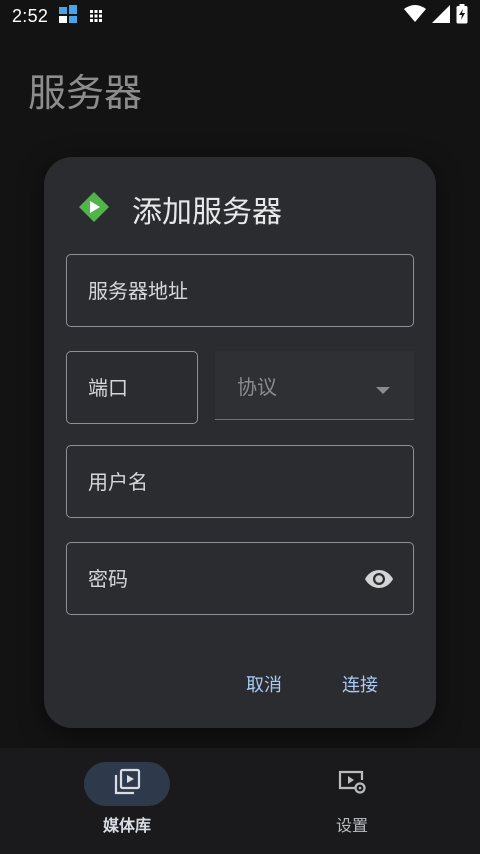 This screenshot has width=480, height=854. What do you see at coordinates (351, 825) in the screenshot?
I see `nav-label-settings: 设置` at bounding box center [351, 825].